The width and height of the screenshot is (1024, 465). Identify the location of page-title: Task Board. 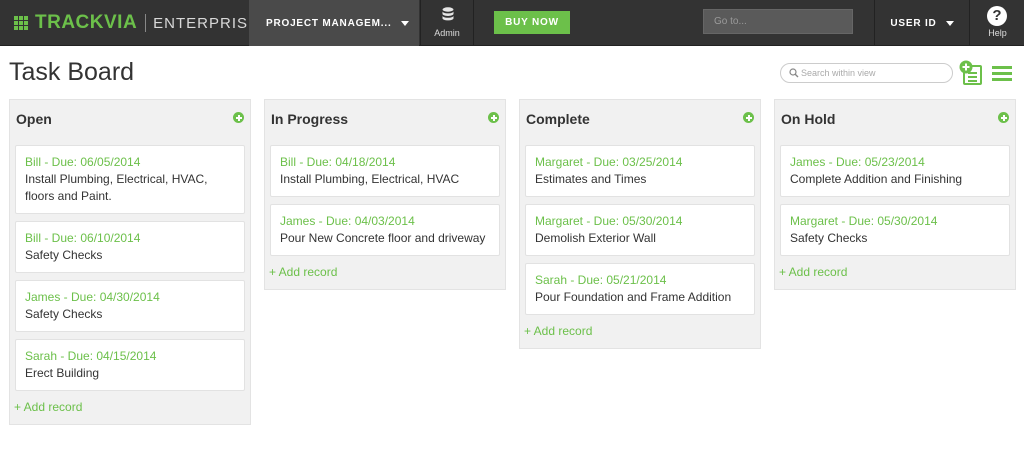
(72, 72).